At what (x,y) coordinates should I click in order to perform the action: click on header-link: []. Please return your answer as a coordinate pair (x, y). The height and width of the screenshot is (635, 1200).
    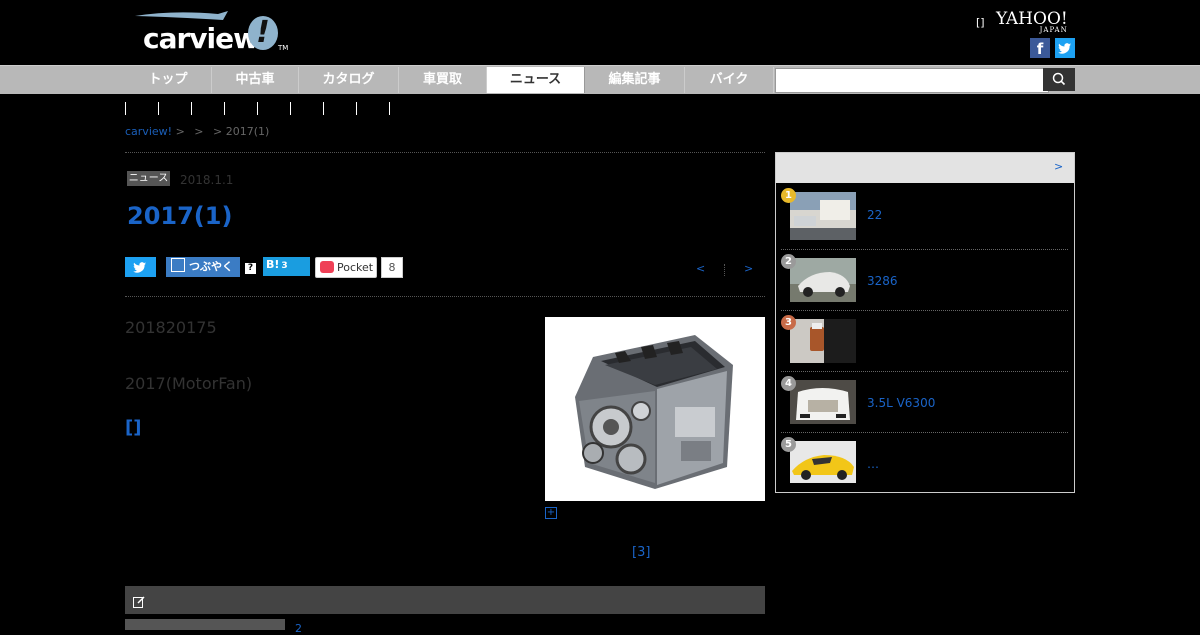
    Looking at the image, I should click on (980, 22).